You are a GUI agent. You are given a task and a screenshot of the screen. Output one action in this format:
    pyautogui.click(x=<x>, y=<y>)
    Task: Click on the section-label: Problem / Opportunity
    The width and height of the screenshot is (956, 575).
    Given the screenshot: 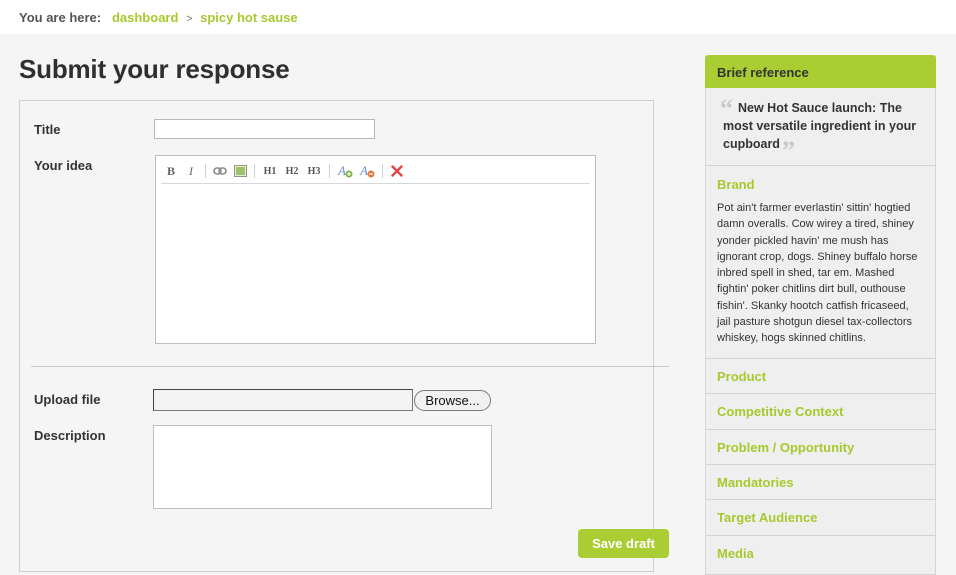 What is the action you would take?
    pyautogui.click(x=786, y=447)
    